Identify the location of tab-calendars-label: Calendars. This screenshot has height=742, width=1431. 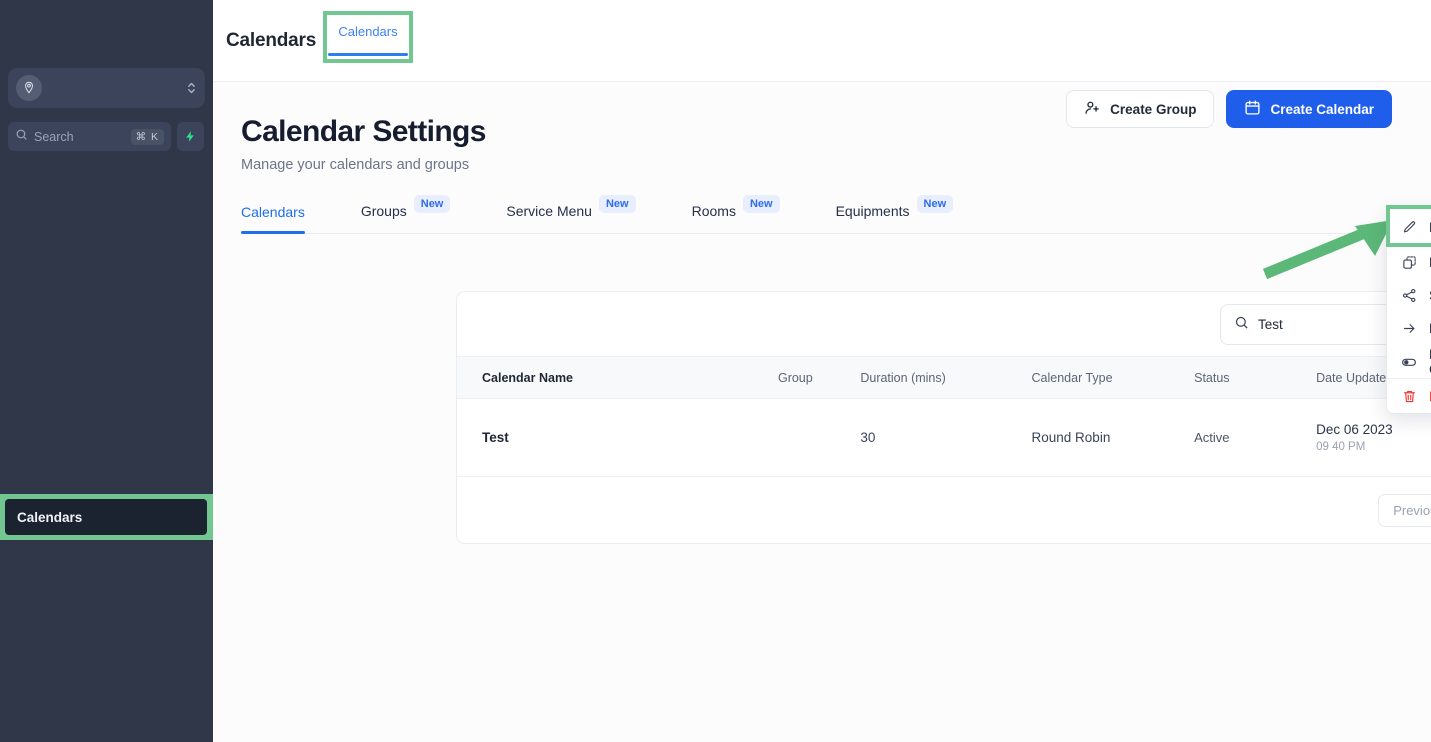
(273, 212).